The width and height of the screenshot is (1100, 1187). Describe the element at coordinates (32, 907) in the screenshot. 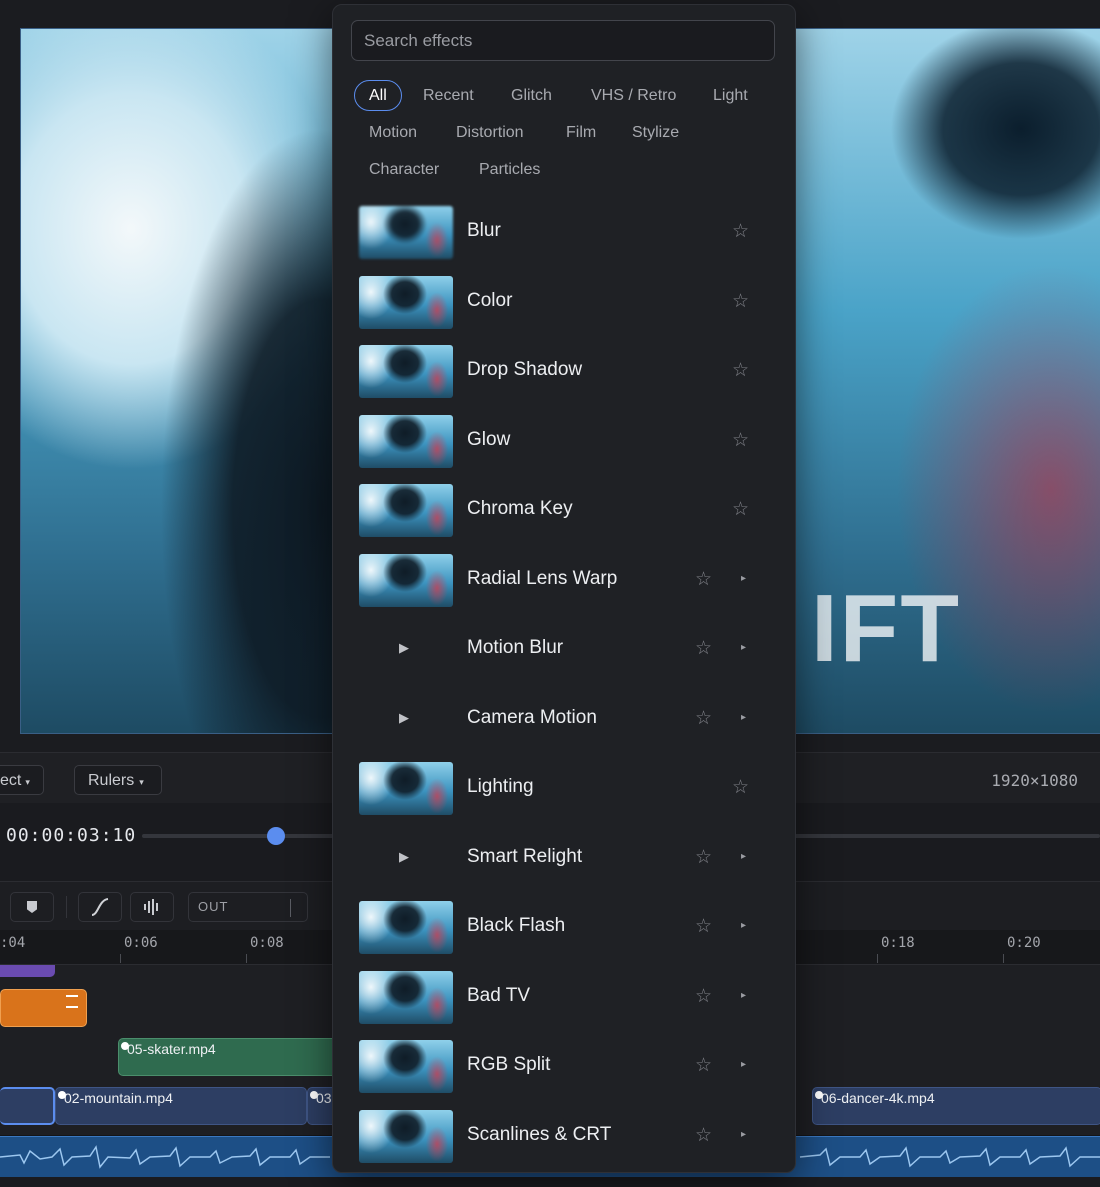

I see `marker-tool-button` at that location.